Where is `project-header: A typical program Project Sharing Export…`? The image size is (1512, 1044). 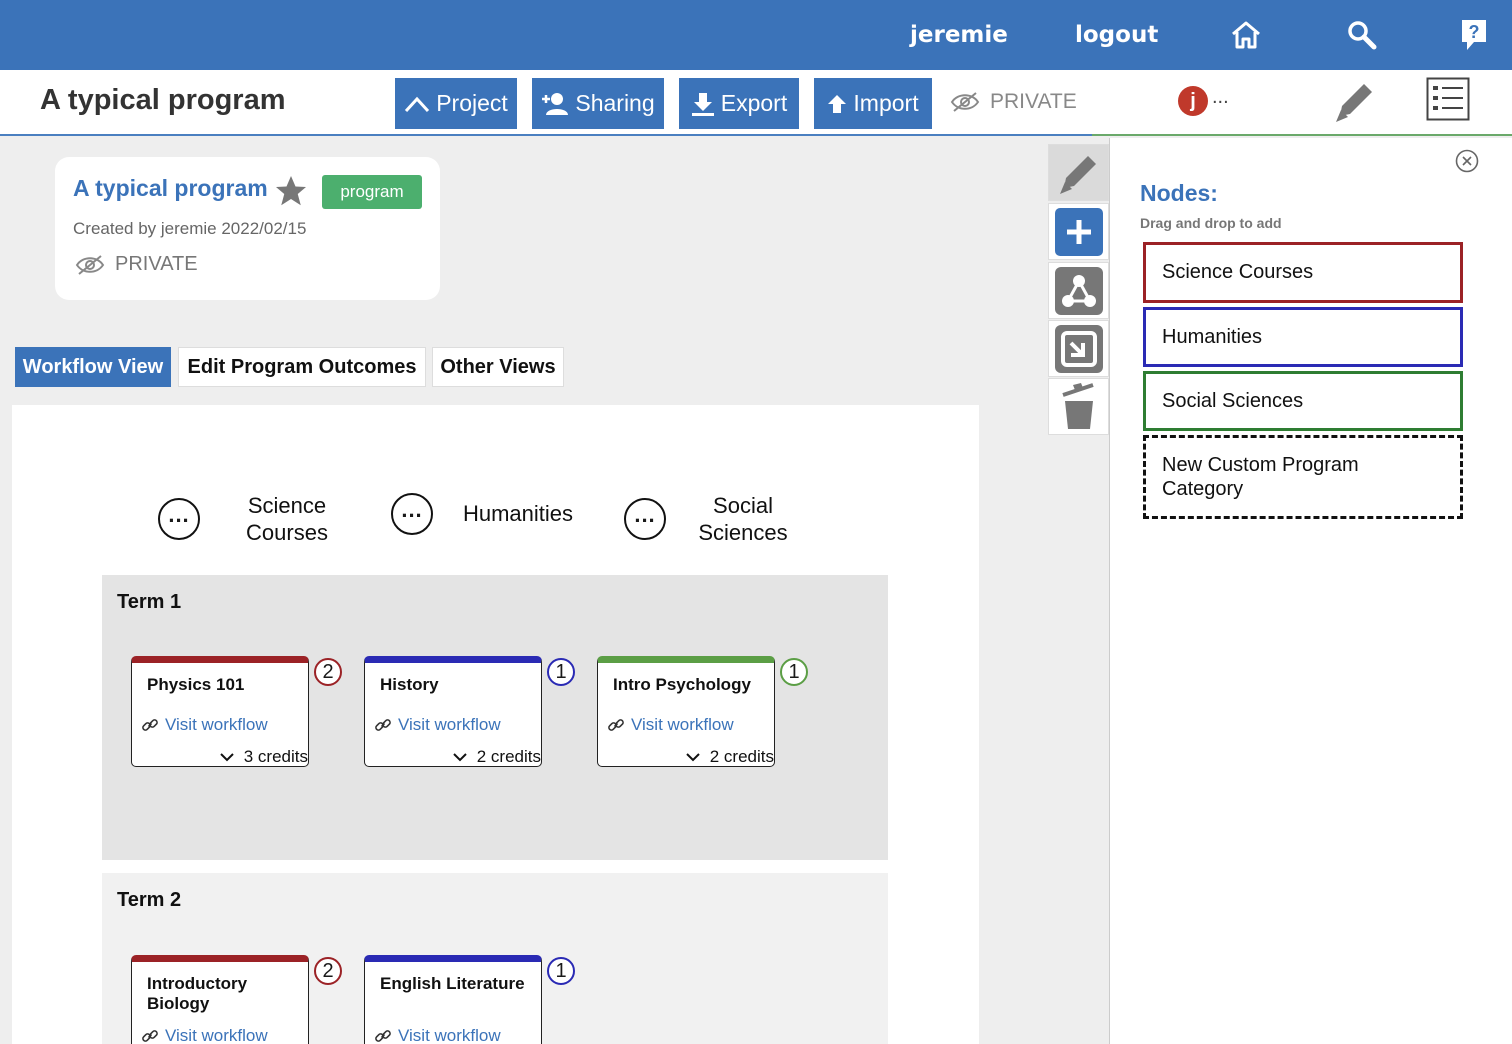 project-header: A typical program Project Sharing Export… is located at coordinates (756, 103).